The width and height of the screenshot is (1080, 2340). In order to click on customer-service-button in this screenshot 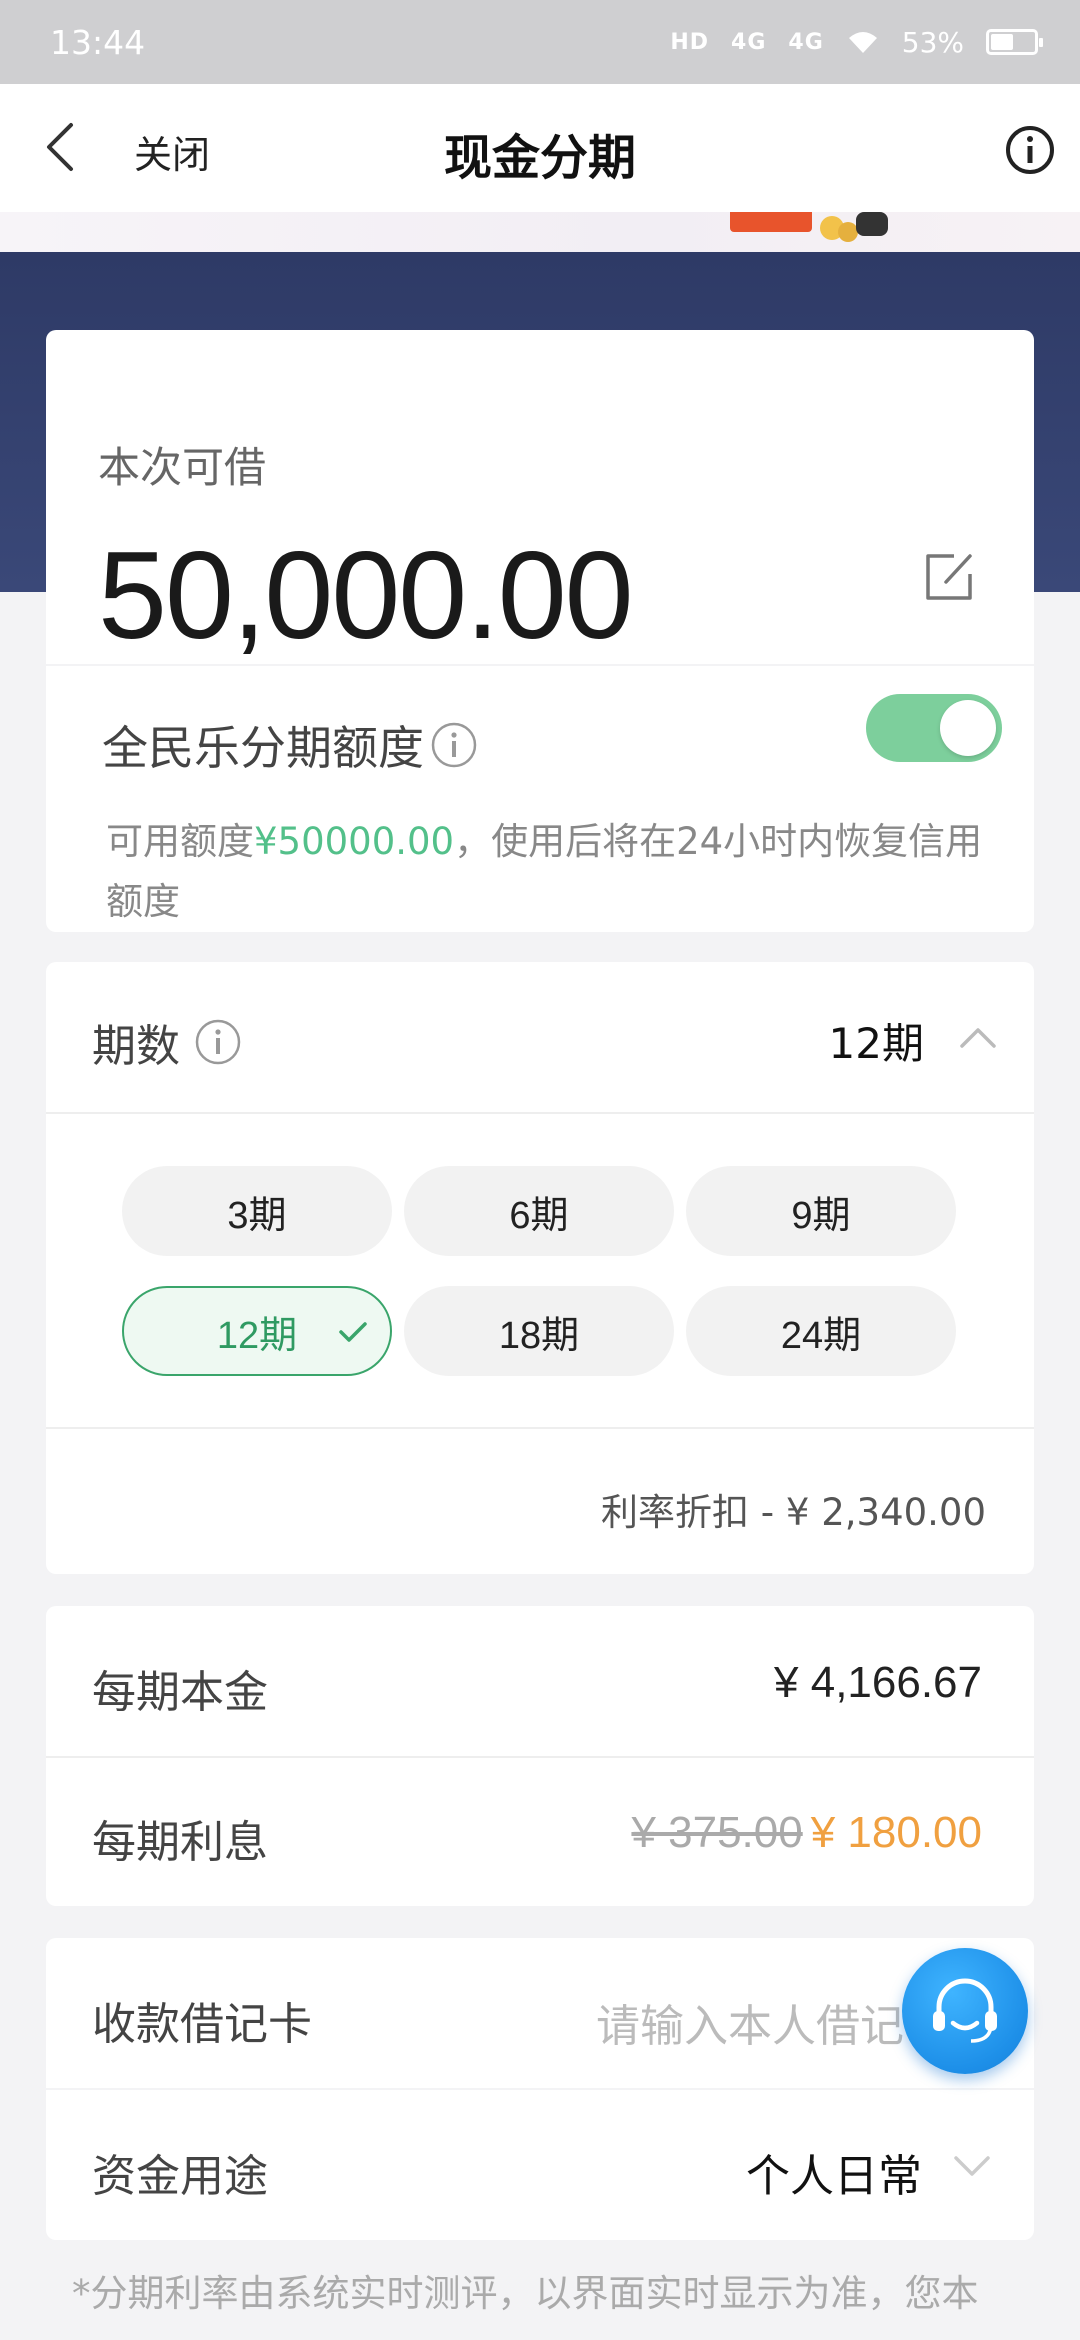, I will do `click(965, 2011)`.